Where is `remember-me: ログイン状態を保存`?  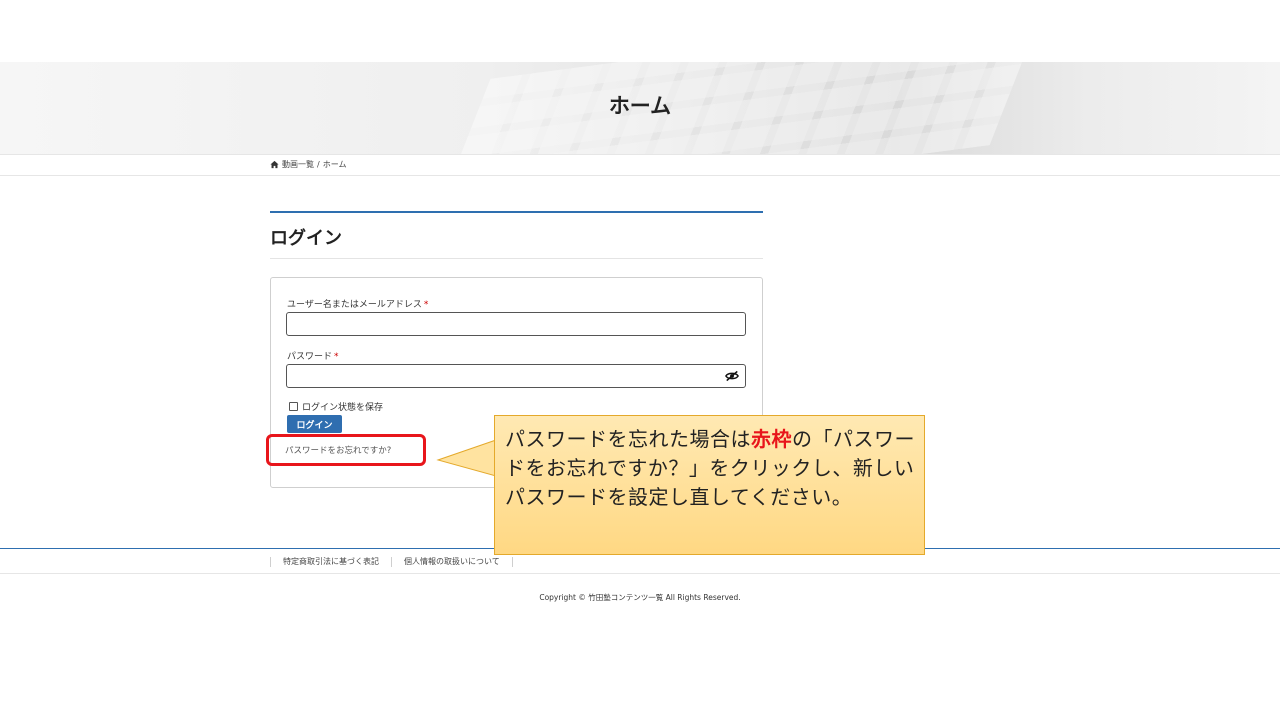 remember-me: ログイン状態を保存 is located at coordinates (336, 406).